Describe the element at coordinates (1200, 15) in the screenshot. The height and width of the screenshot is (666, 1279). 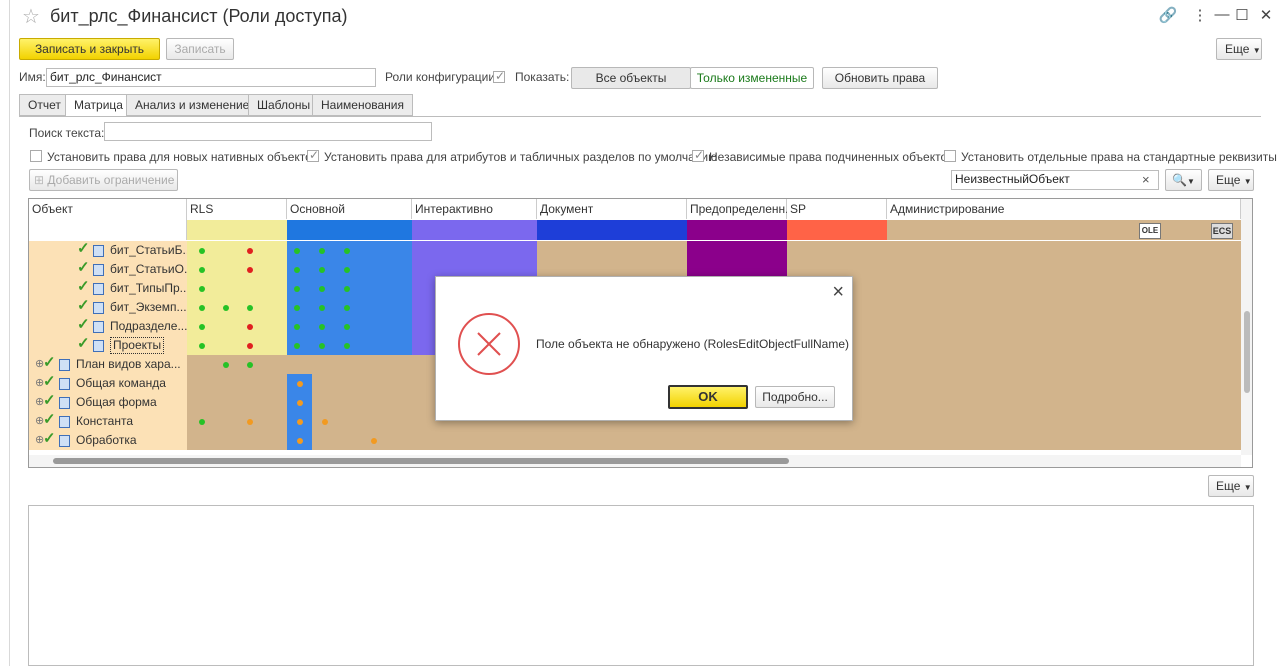
I see `more-vert-icon: ⋮` at that location.